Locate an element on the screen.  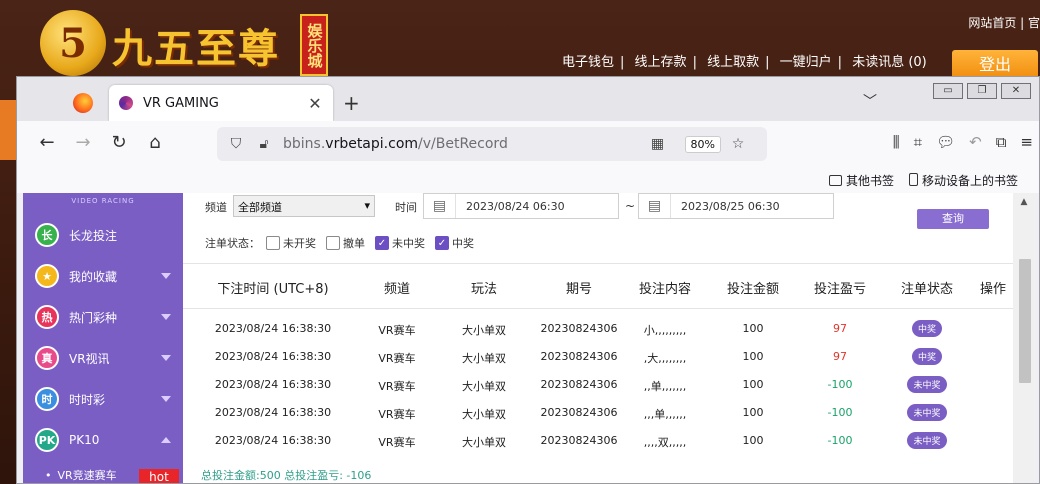
nav-link-consolidate: 一键归户 is located at coordinates (806, 62).